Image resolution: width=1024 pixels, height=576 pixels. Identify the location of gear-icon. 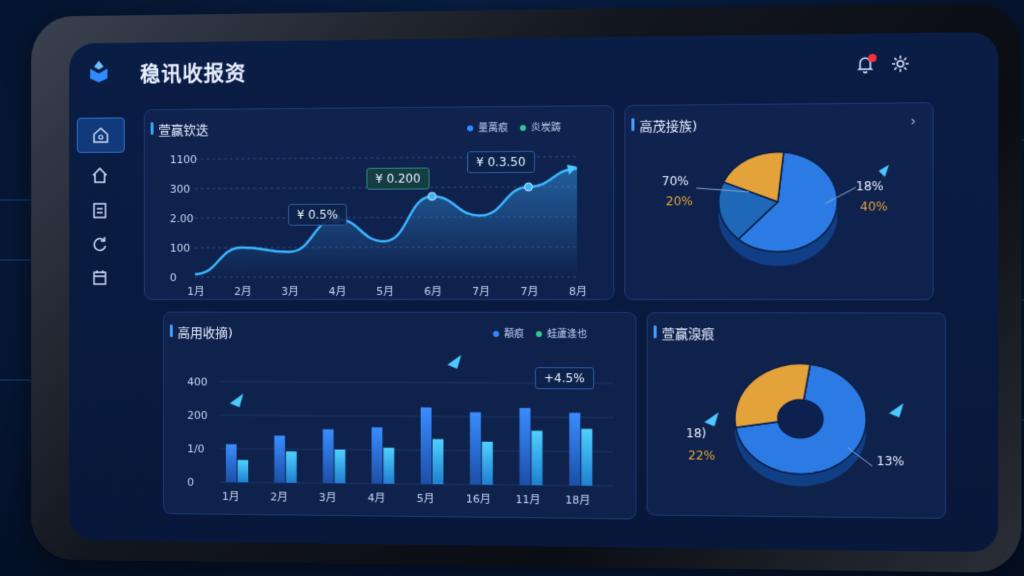
(900, 63).